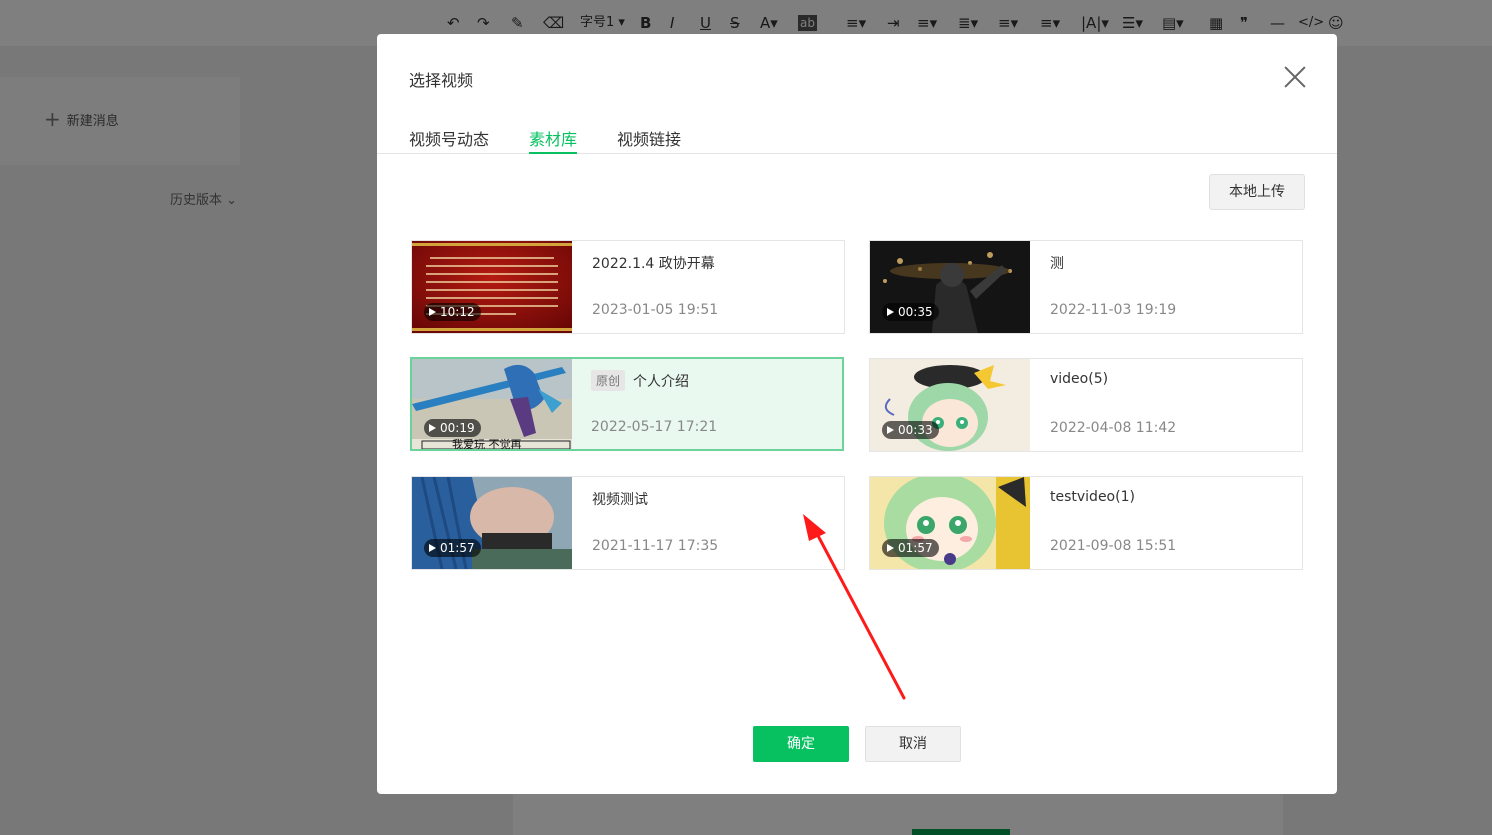 Image resolution: width=1492 pixels, height=835 pixels. Describe the element at coordinates (492, 404) in the screenshot. I see `video-thumbnail: 00:19 我爱玩 不觉再` at that location.